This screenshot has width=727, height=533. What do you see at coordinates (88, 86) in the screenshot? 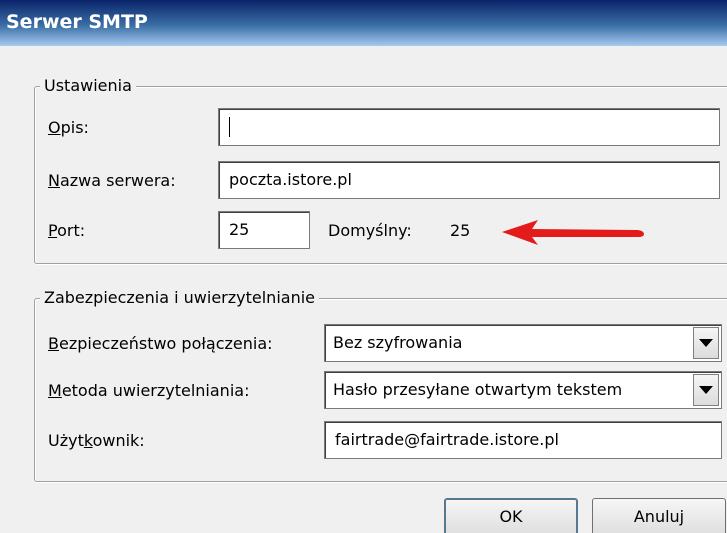
I see `settings-group-legend: Ustawienia` at bounding box center [88, 86].